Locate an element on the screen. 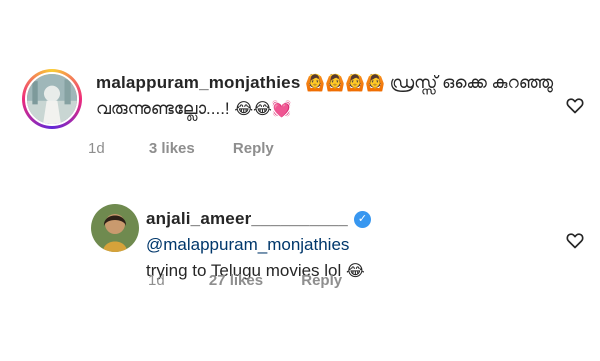 This screenshot has width=600, height=361. avatar-malappuram-monjathies is located at coordinates (52, 99).